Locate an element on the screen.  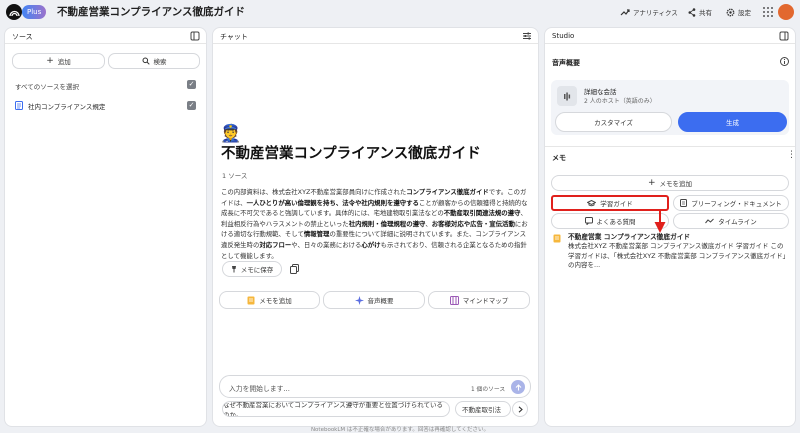
info-icon is located at coordinates (784, 61).